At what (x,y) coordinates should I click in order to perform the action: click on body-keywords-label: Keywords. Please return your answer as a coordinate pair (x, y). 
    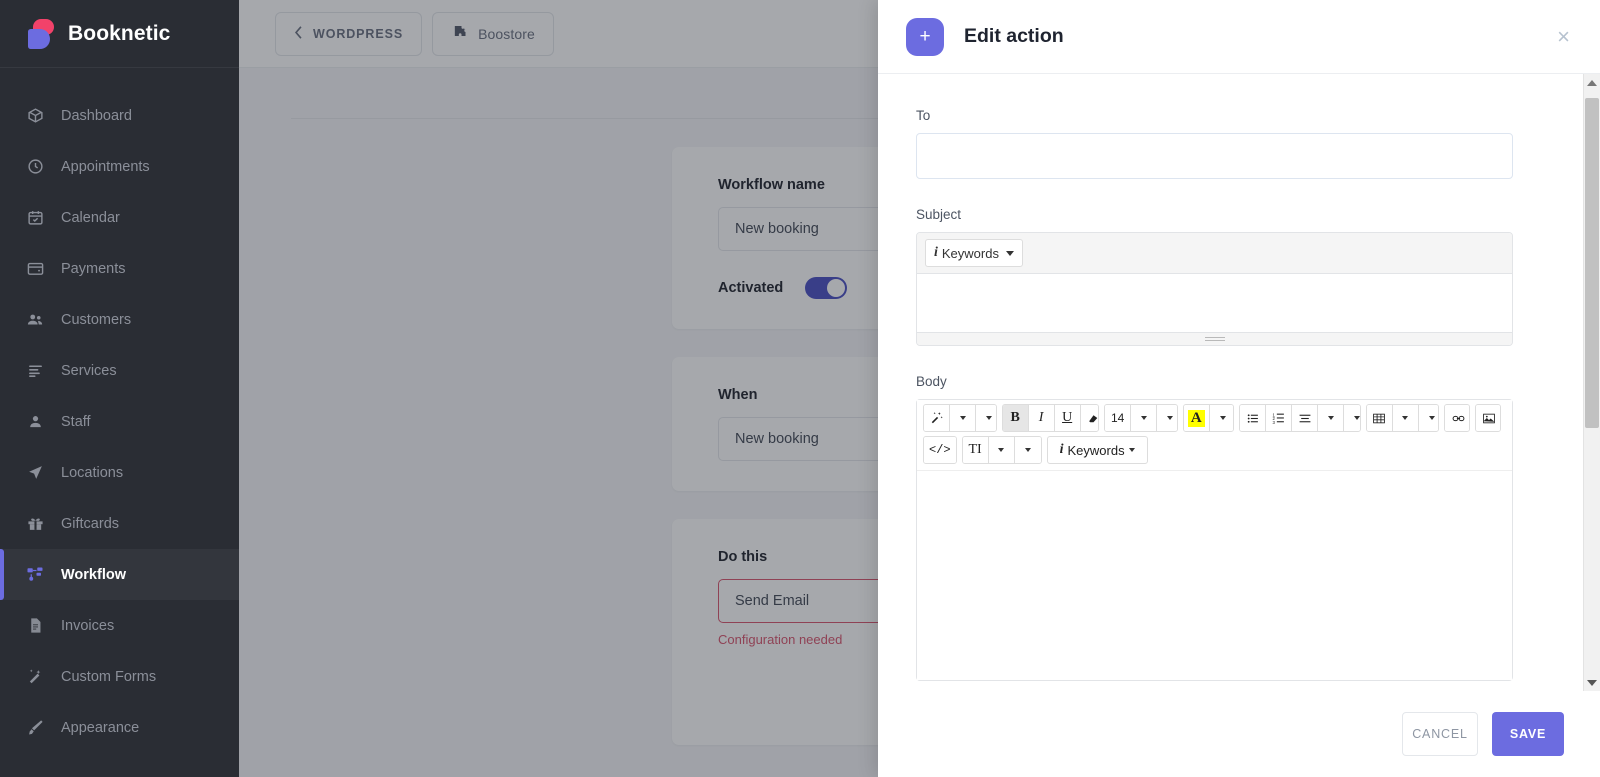
    Looking at the image, I should click on (1096, 450).